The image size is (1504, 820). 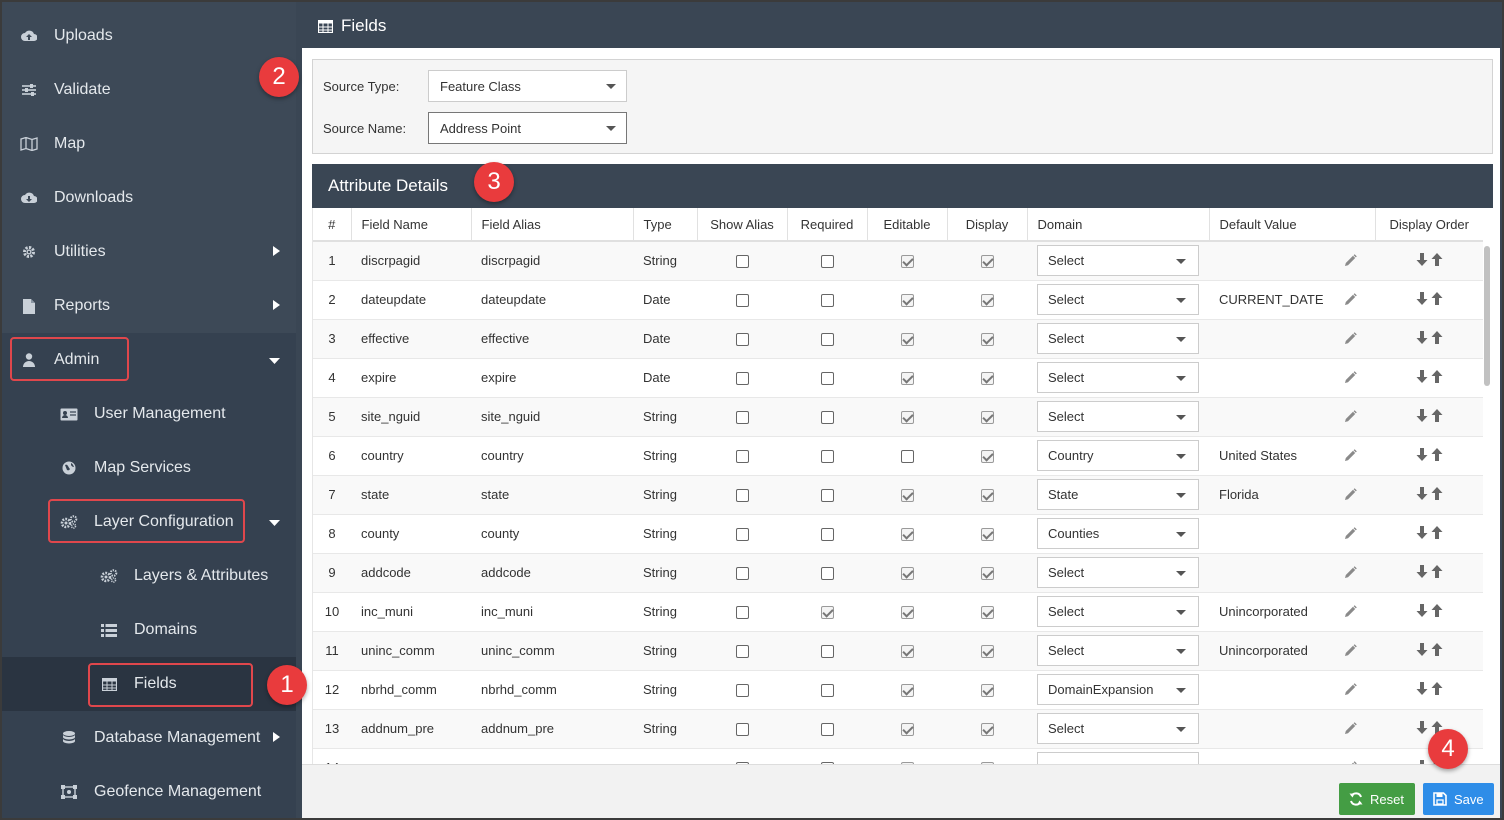 I want to click on sidebar-item-downloads: Downloads, so click(x=148, y=198).